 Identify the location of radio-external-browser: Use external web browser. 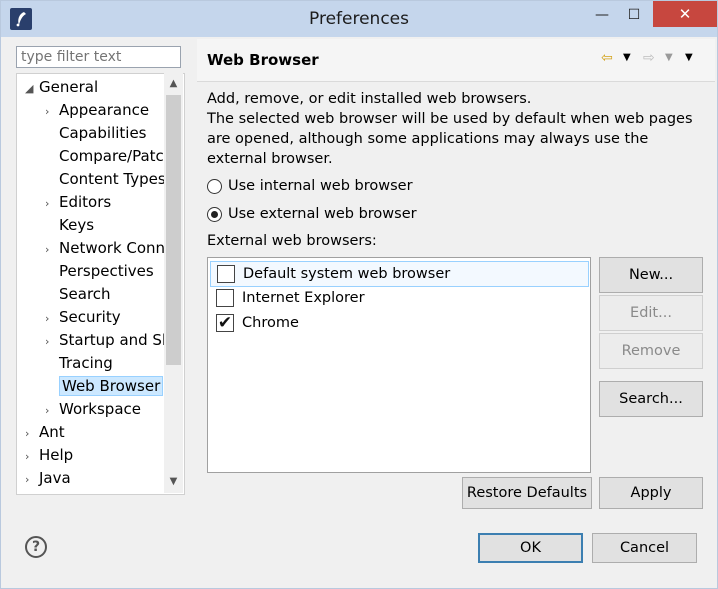
(312, 214).